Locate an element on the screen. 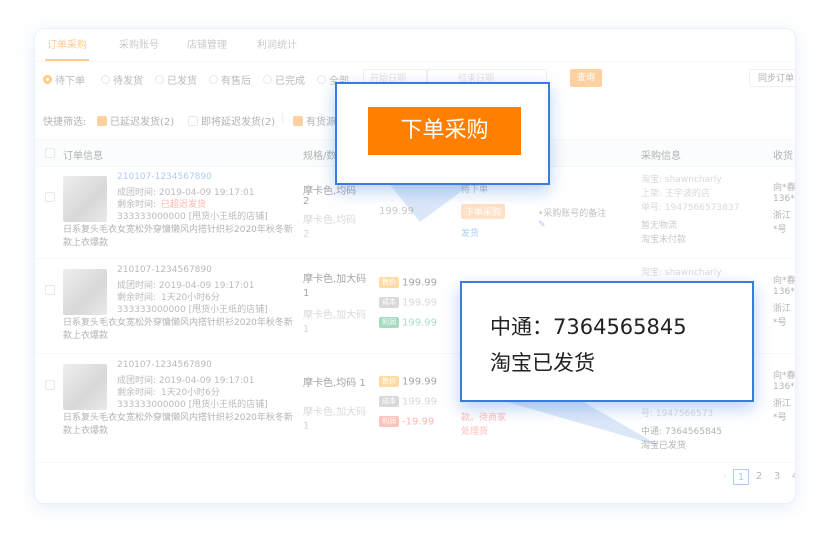  shipping-status-zoomed: 淘宝已发货 is located at coordinates (542, 363).